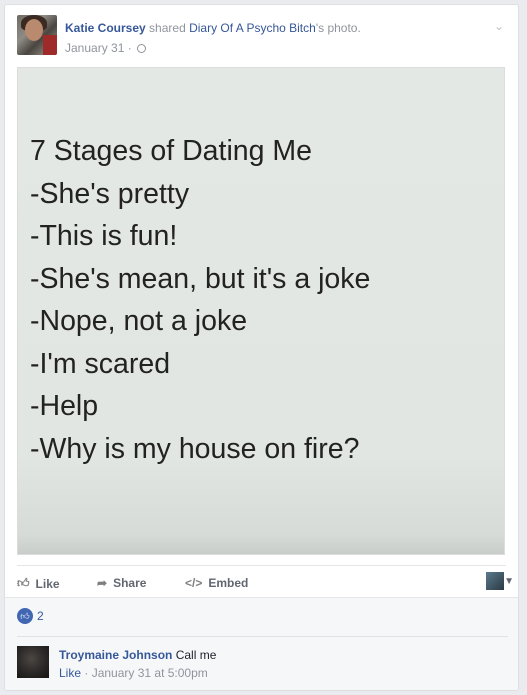 Image resolution: width=527 pixels, height=695 pixels. I want to click on embed-label: Embed, so click(228, 583).